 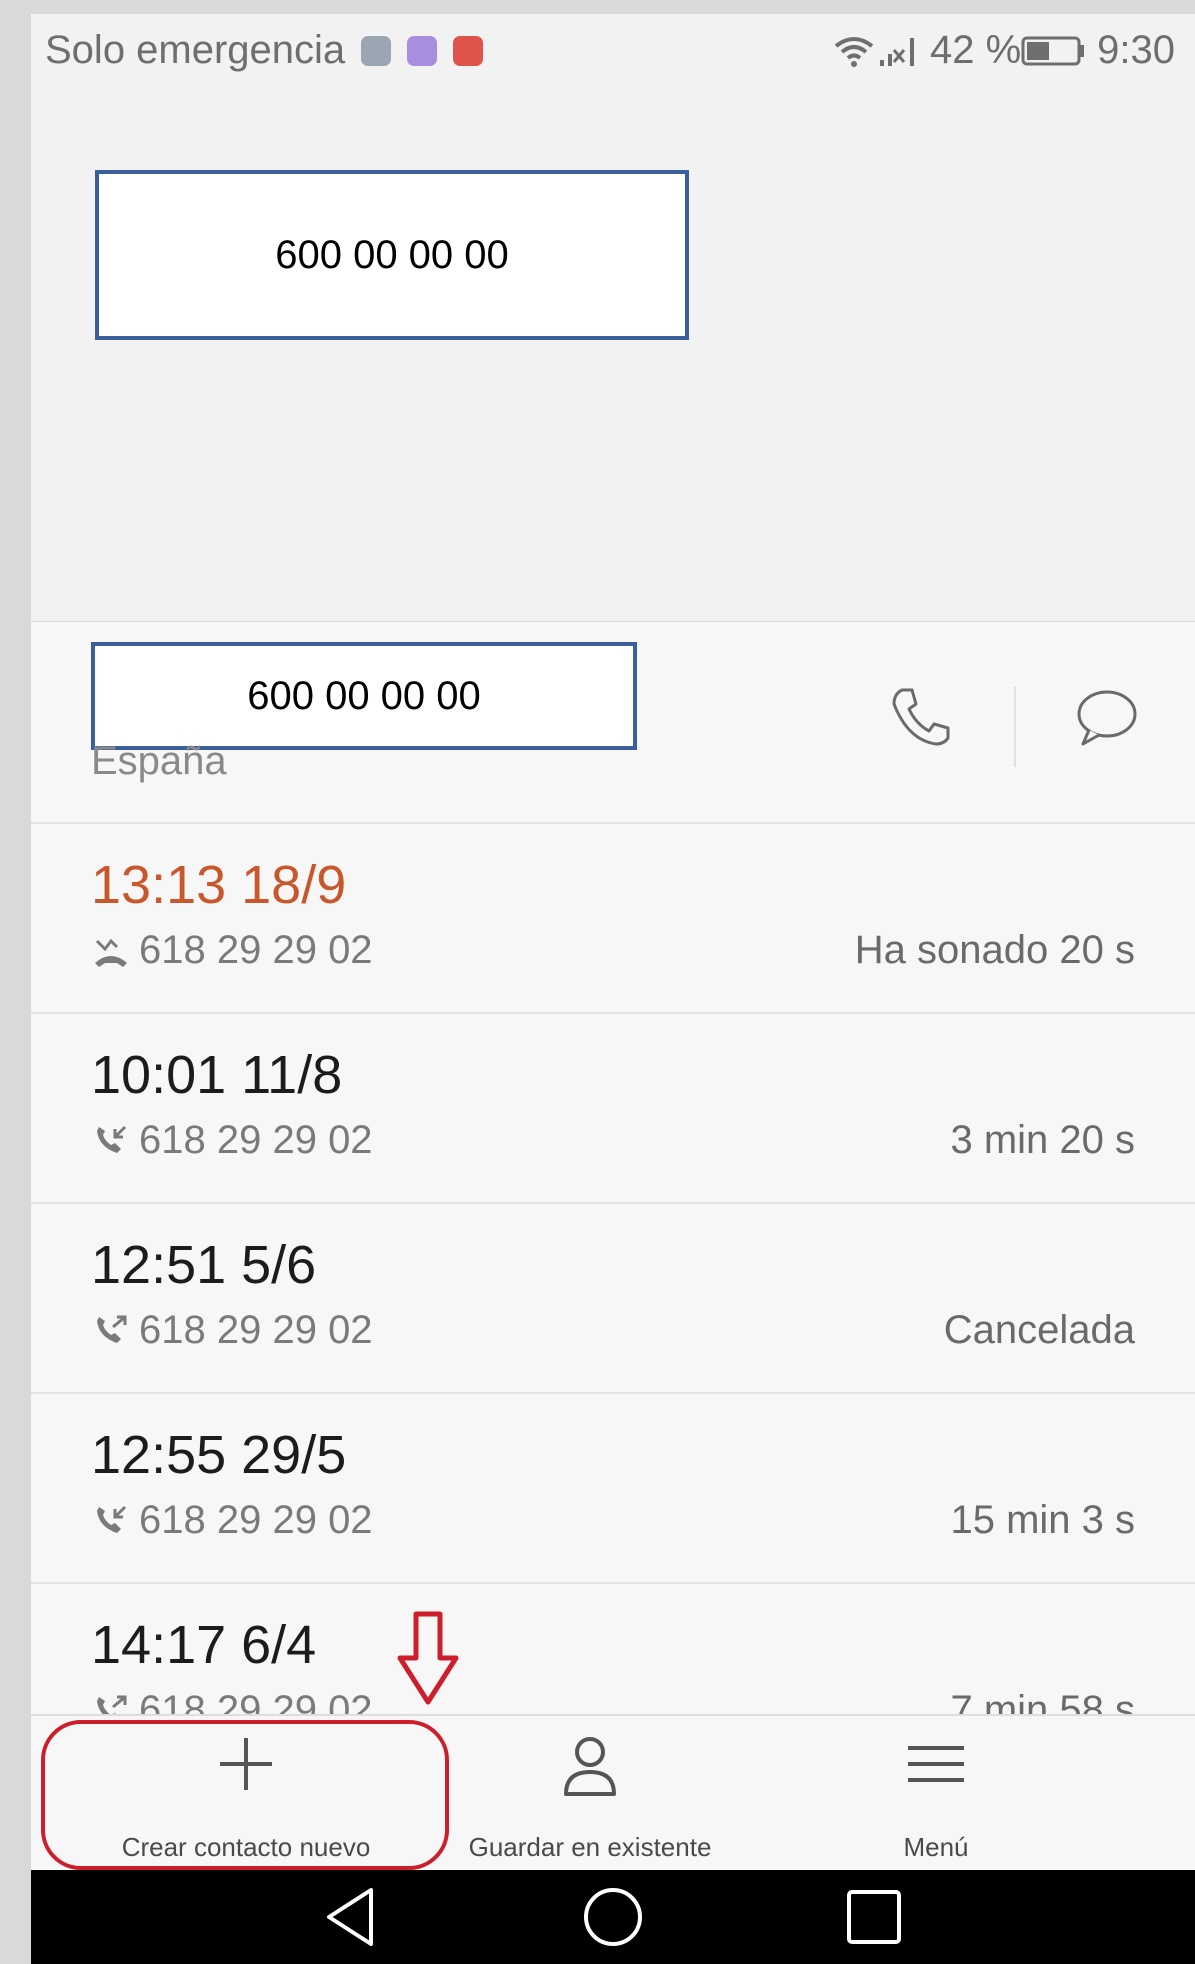 I want to click on menu-button: Menú, so click(x=936, y=1794).